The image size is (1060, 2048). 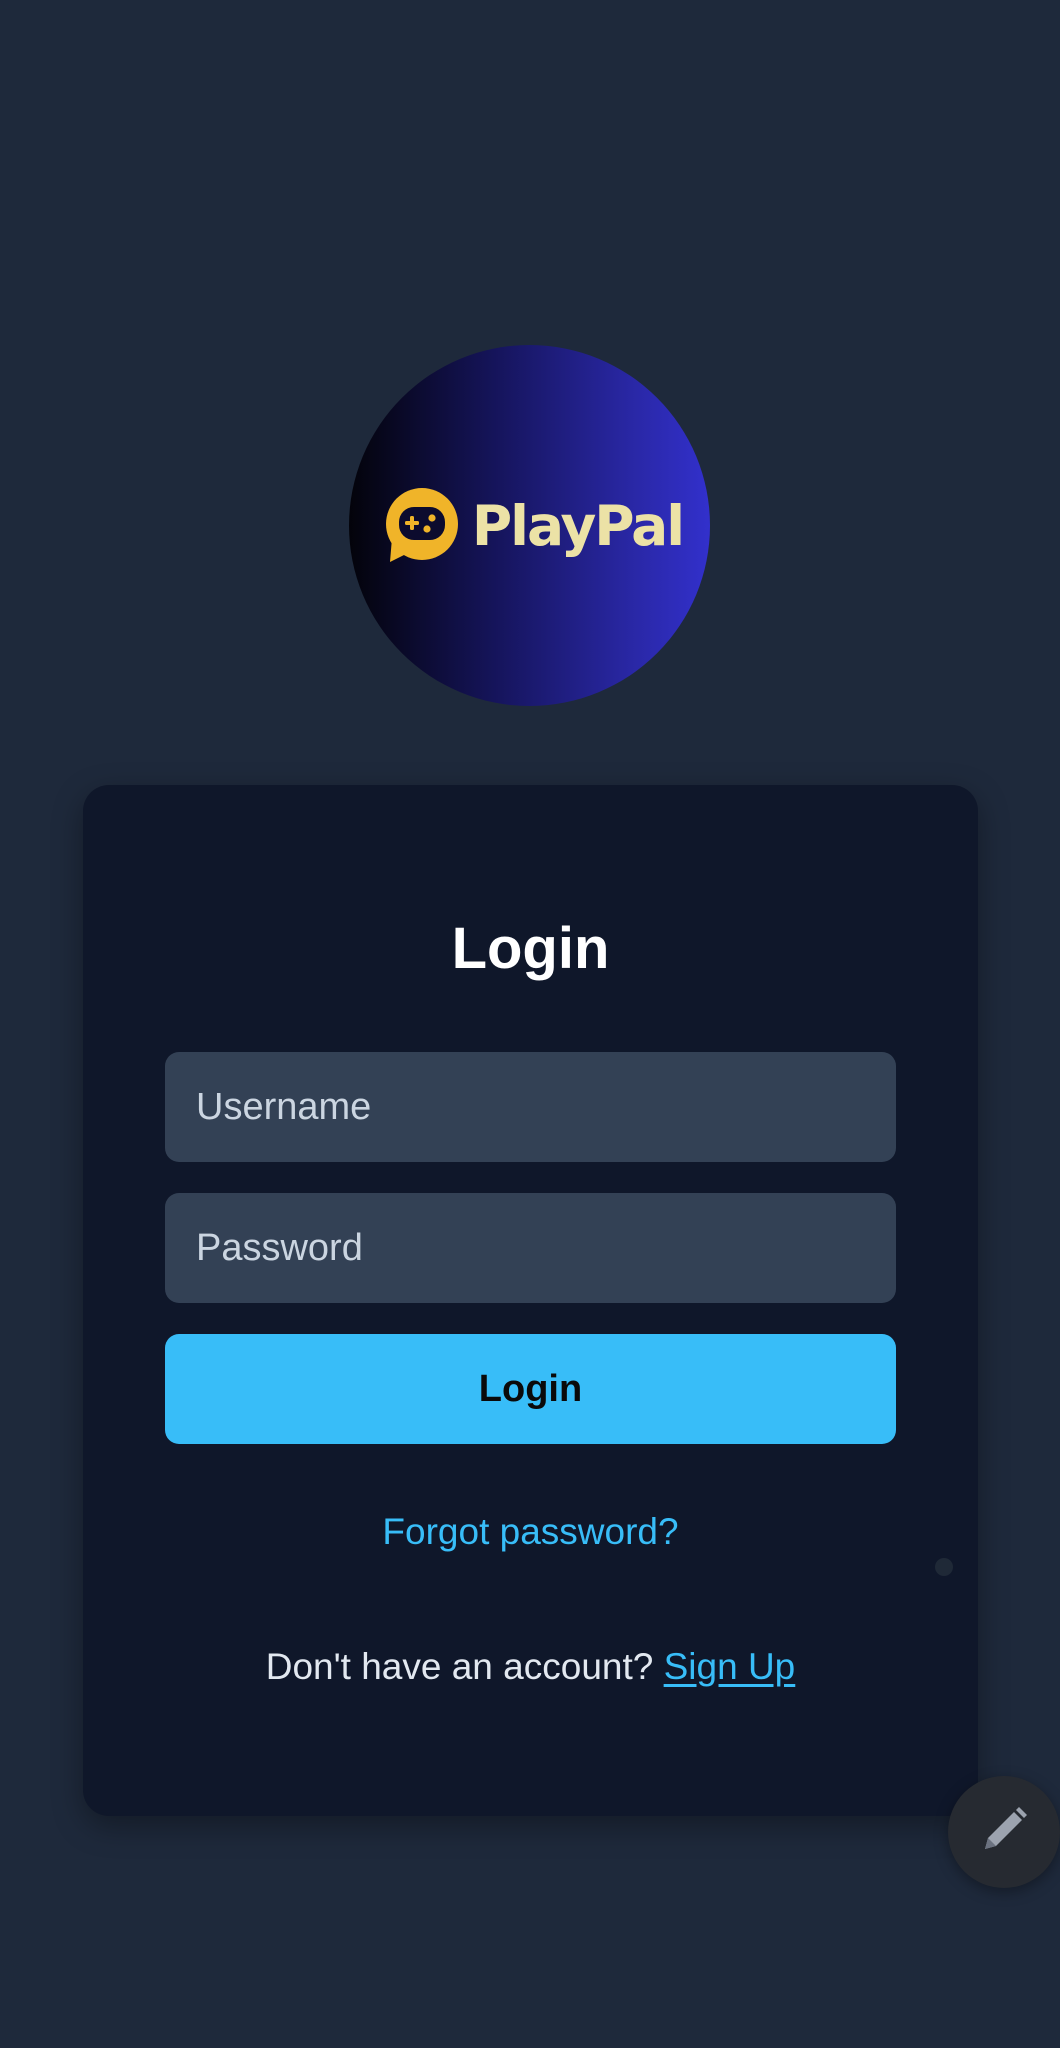 What do you see at coordinates (422, 526) in the screenshot?
I see `gamepad-chat-icon` at bounding box center [422, 526].